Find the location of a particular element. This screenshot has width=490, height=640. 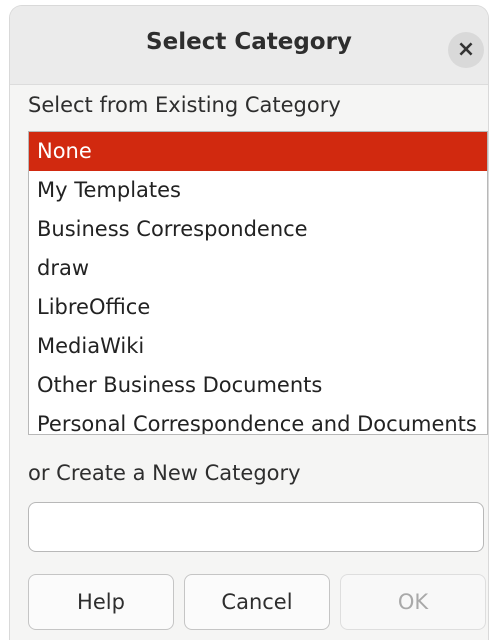

new-category-label: or Create a New Category is located at coordinates (164, 473).